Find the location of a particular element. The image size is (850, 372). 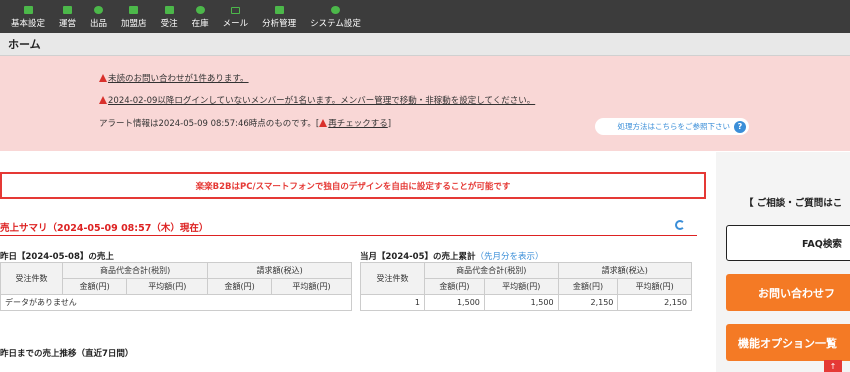

nav-item-label: 運営 is located at coordinates (68, 24).